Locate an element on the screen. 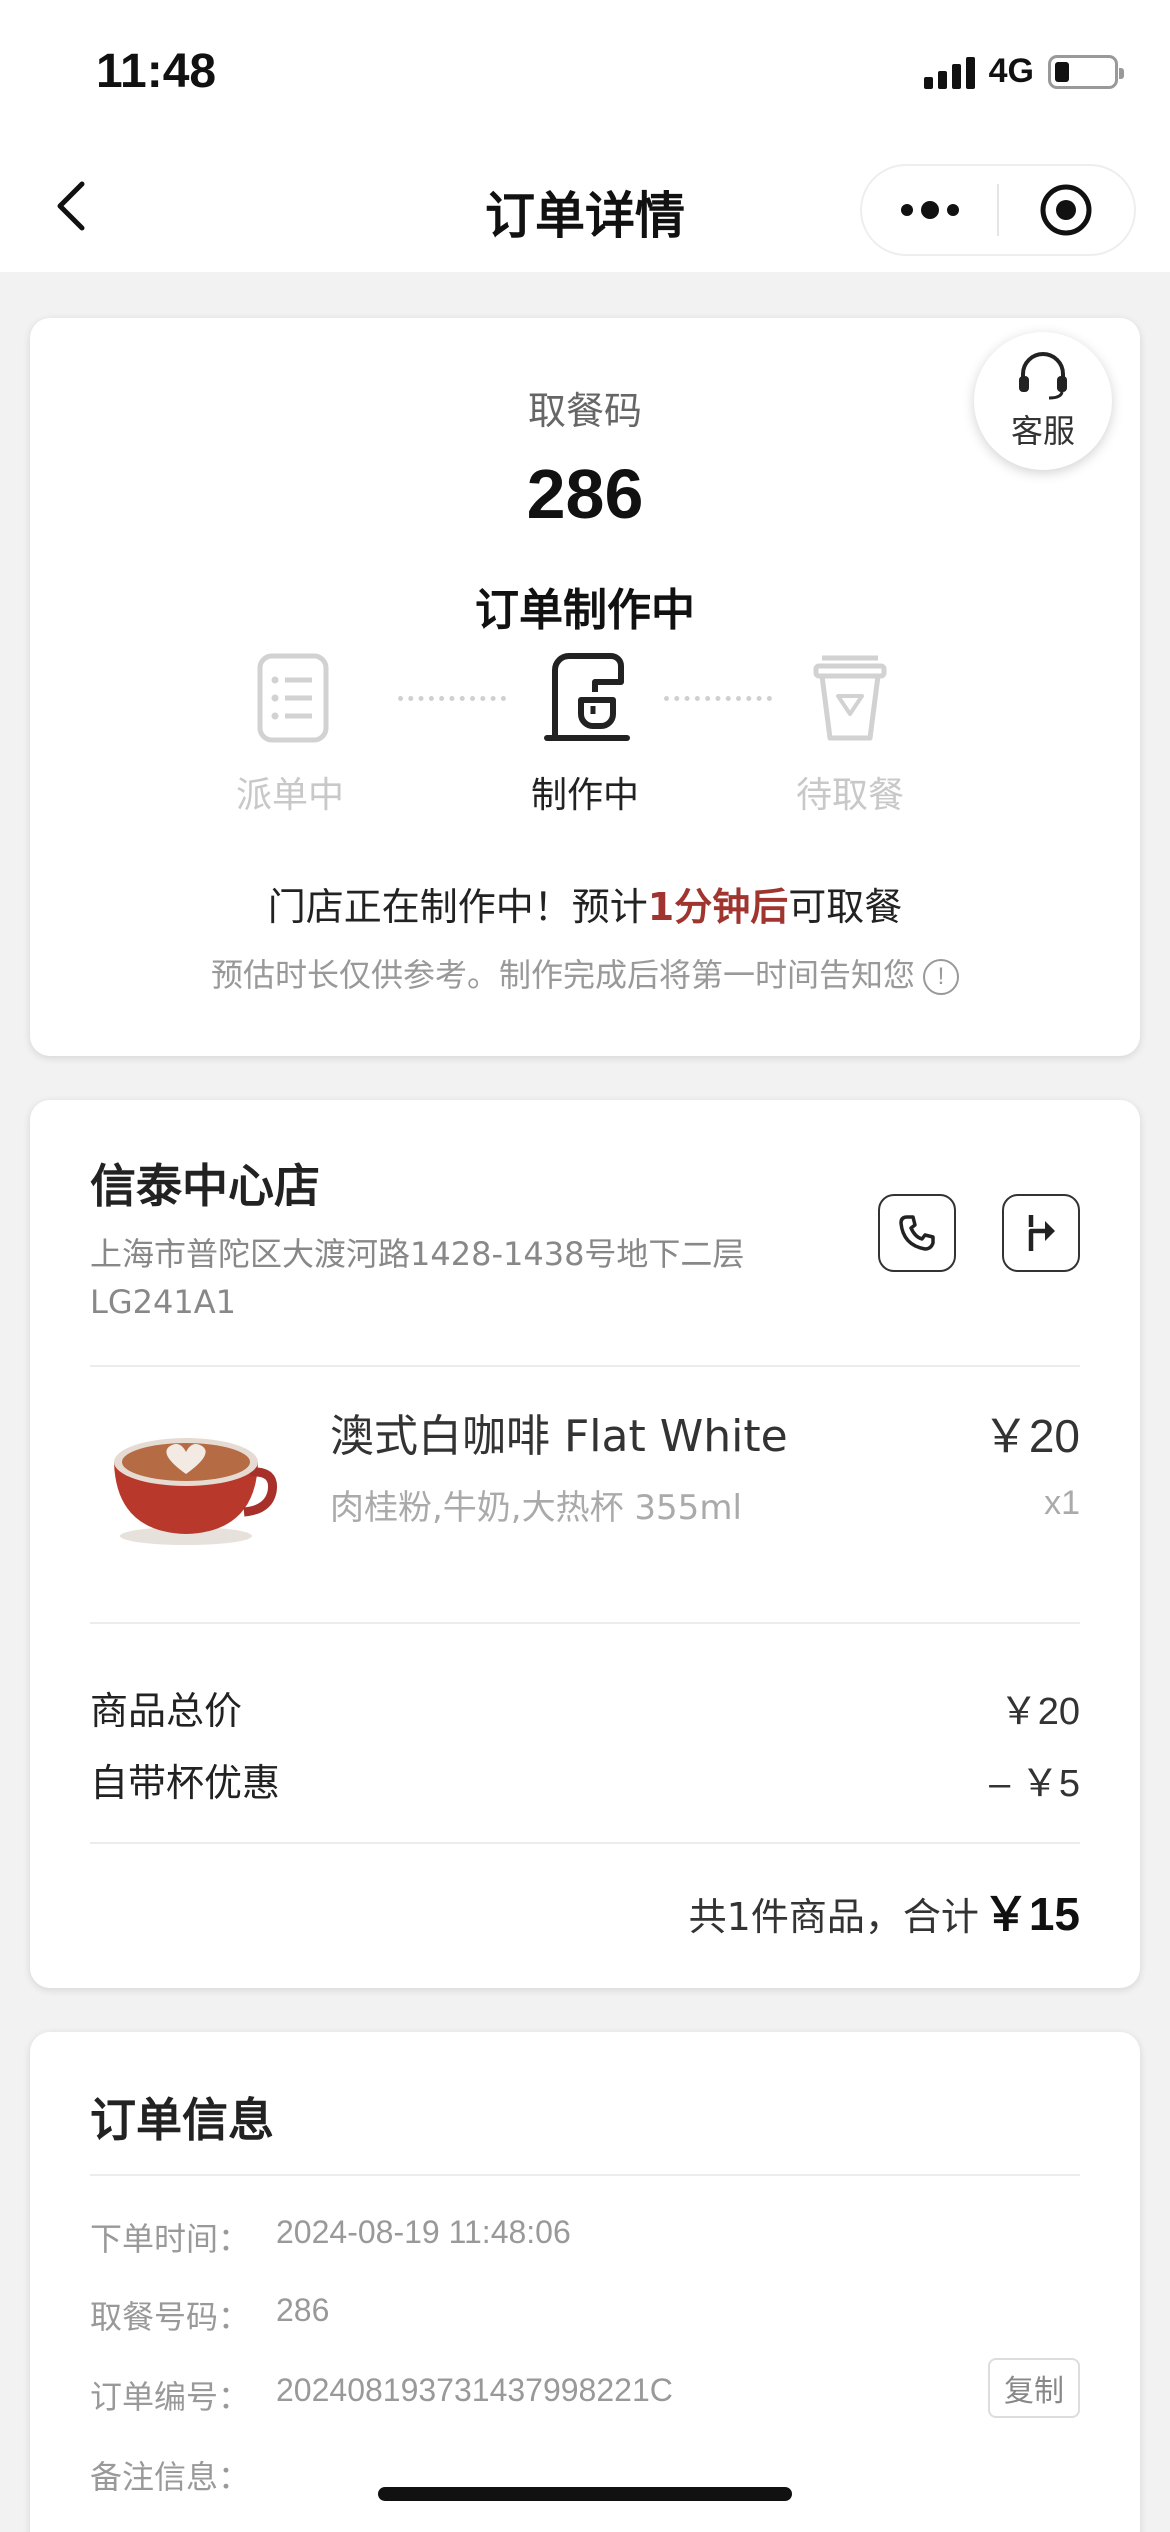 This screenshot has height=2532, width=1170. status-indicators: 4G is located at coordinates (1023, 71).